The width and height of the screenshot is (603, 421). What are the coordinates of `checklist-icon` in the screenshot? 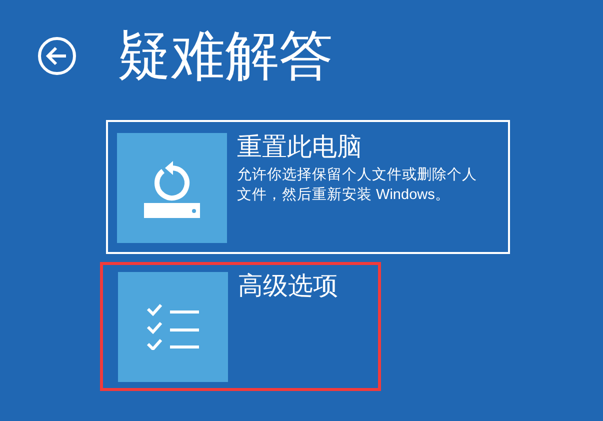 It's located at (173, 327).